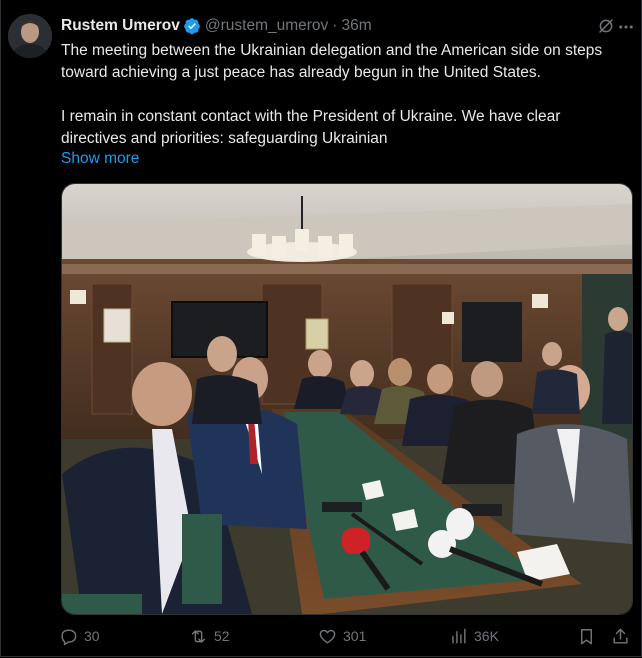 This screenshot has height=658, width=642. Describe the element at coordinates (198, 636) in the screenshot. I see `repost-icon` at that location.